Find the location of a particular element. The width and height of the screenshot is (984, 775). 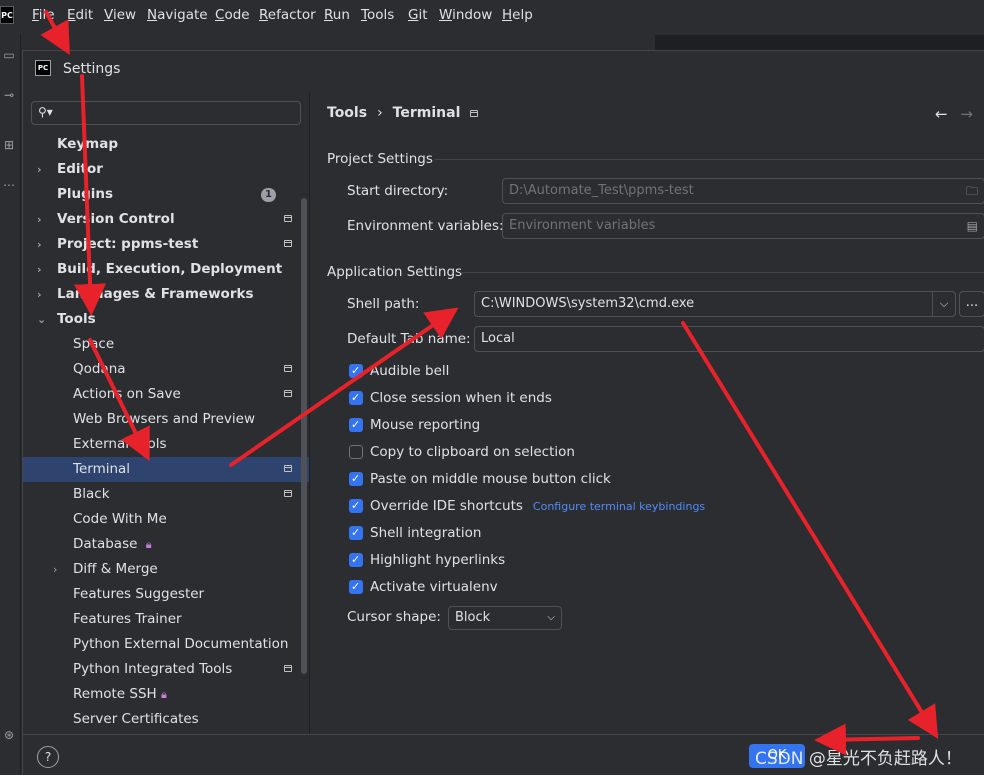

tree-scrollbar is located at coordinates (304, 436).